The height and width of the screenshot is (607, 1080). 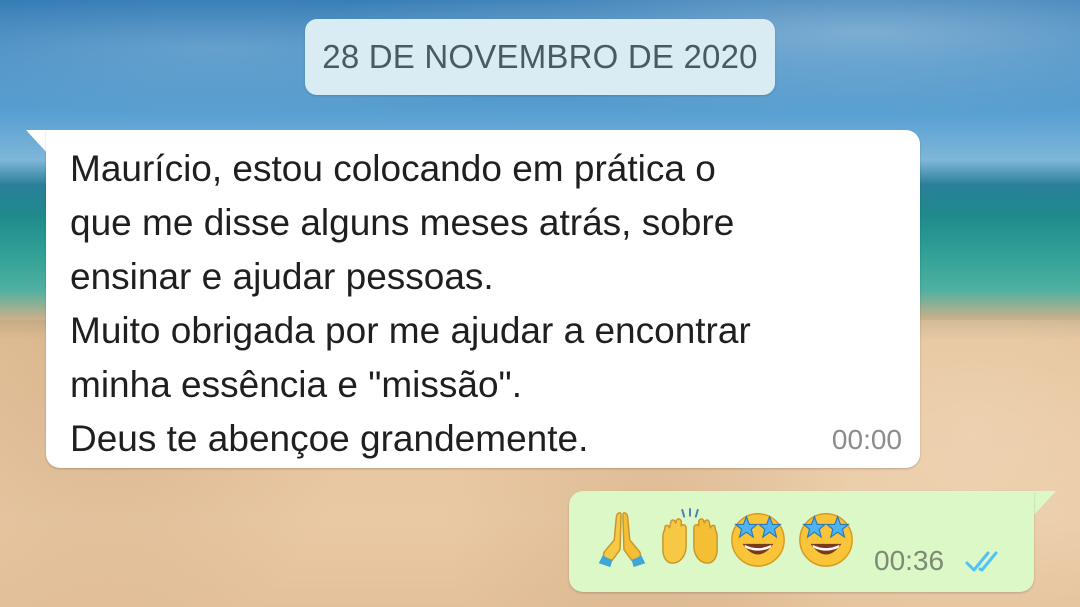 What do you see at coordinates (402, 222) in the screenshot?
I see `message-line: que me disse alguns meses atrás, sobre` at bounding box center [402, 222].